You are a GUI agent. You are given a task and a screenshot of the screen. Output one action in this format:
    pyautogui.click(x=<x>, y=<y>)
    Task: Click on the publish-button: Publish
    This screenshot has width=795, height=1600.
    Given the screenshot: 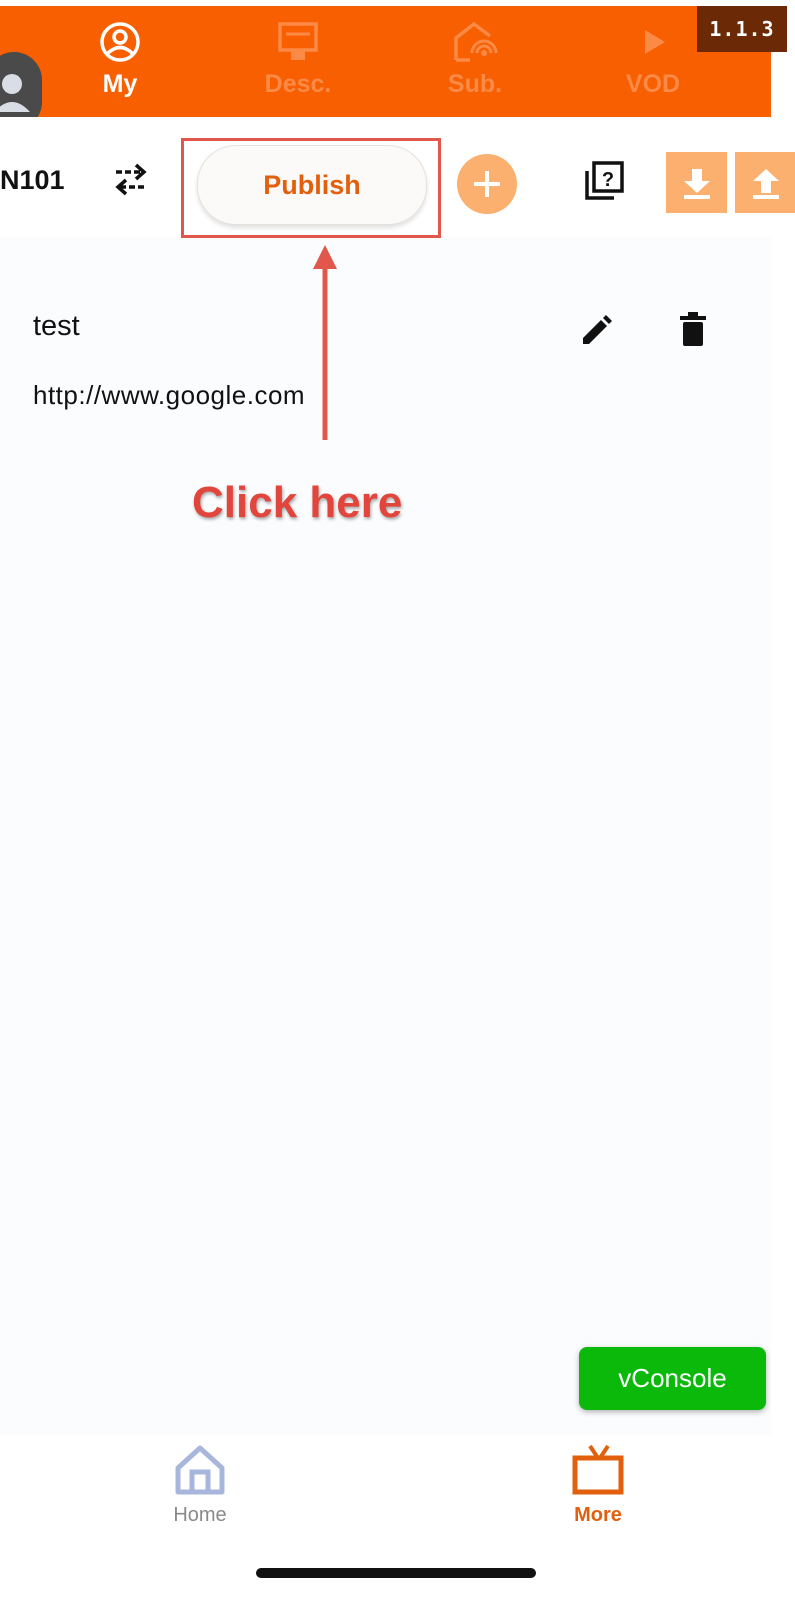 What is the action you would take?
    pyautogui.click(x=312, y=185)
    